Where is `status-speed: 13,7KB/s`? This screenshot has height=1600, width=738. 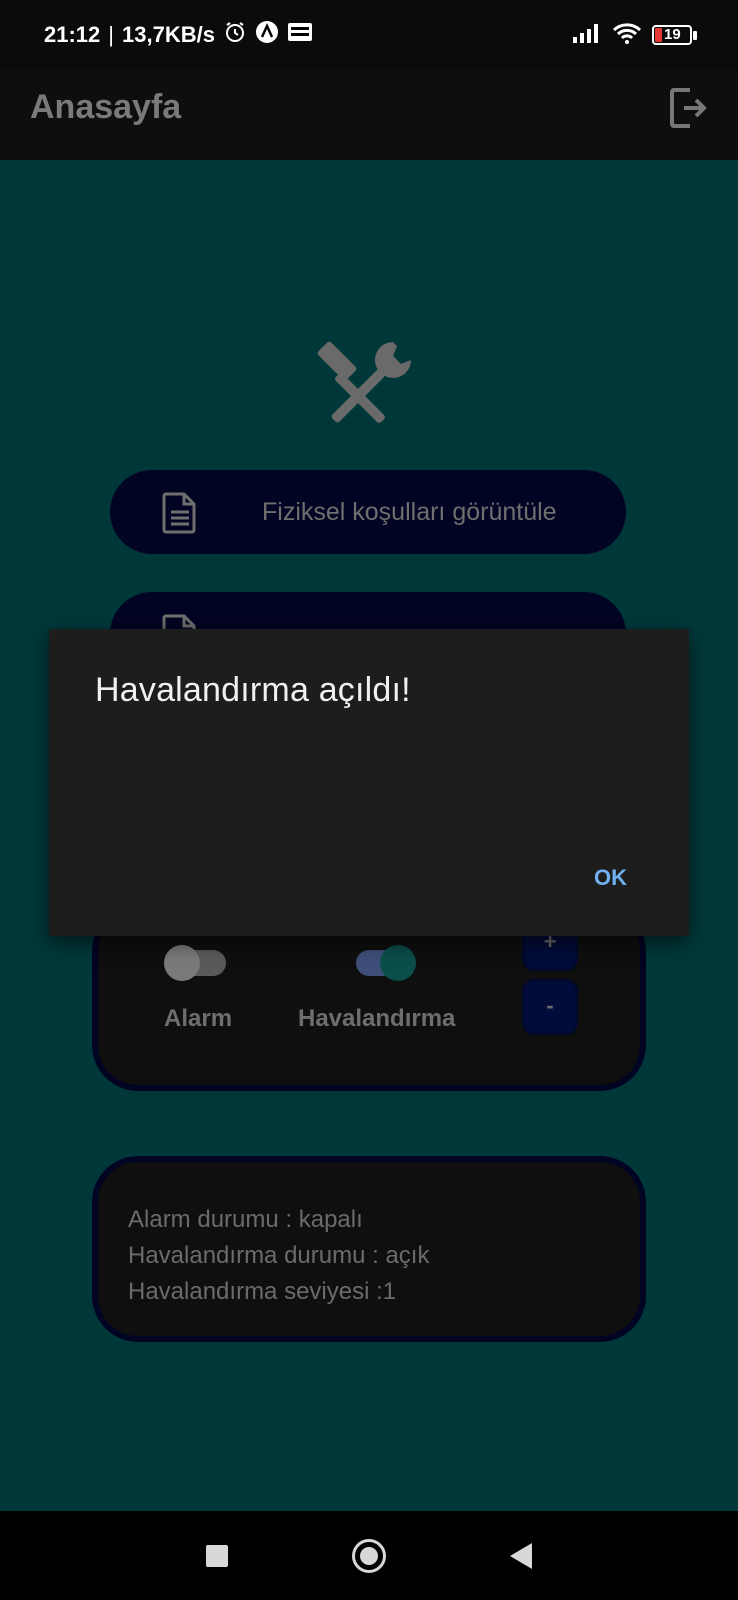 status-speed: 13,7KB/s is located at coordinates (168, 34).